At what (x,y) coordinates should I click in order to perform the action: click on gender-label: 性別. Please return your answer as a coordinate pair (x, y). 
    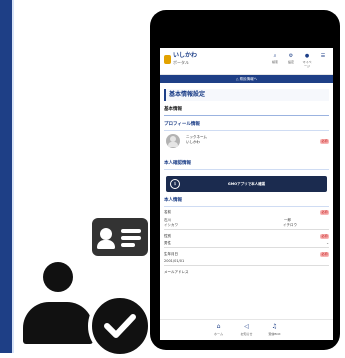
    Looking at the image, I should click on (167, 236).